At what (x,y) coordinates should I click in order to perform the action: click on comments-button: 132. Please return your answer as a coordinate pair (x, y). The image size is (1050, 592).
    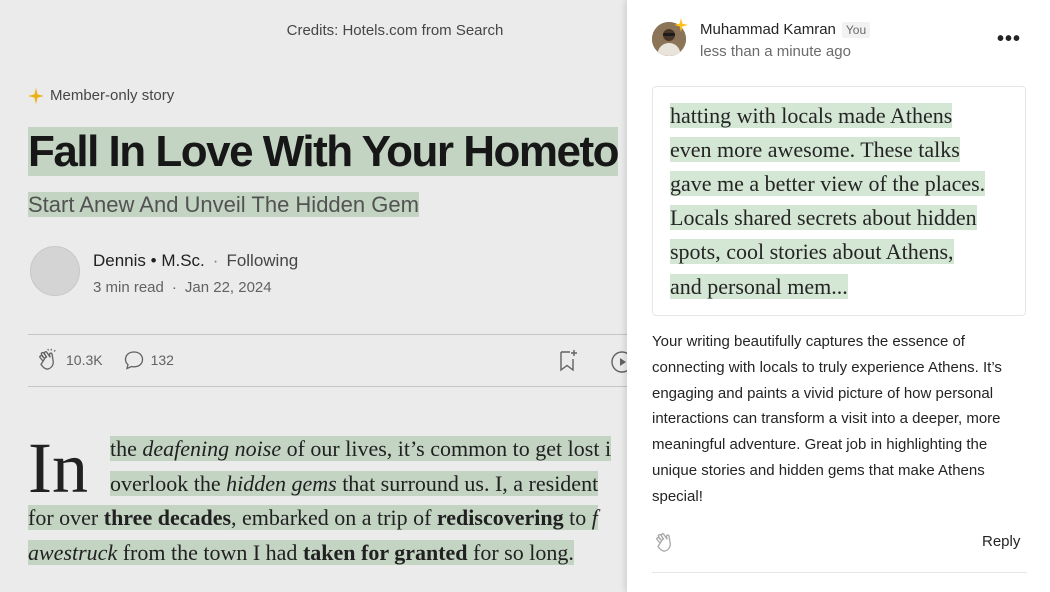
    Looking at the image, I should click on (148, 360).